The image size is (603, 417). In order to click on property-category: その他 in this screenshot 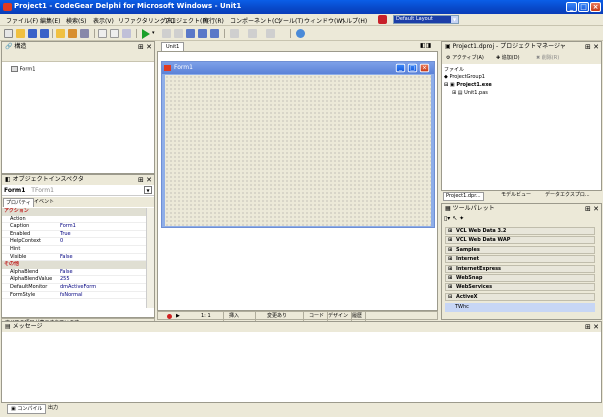, I will do `click(74, 265)`.